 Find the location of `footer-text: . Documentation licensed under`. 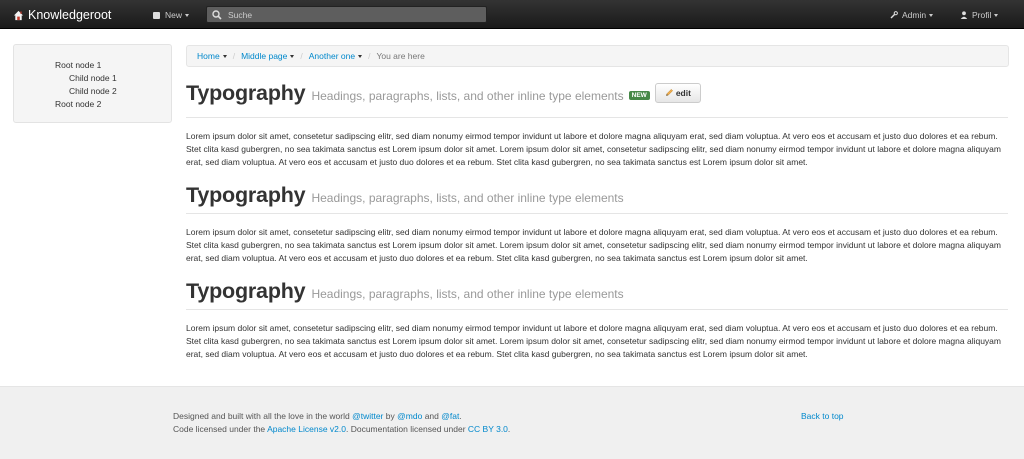

footer-text: . Documentation licensed under is located at coordinates (405, 429).